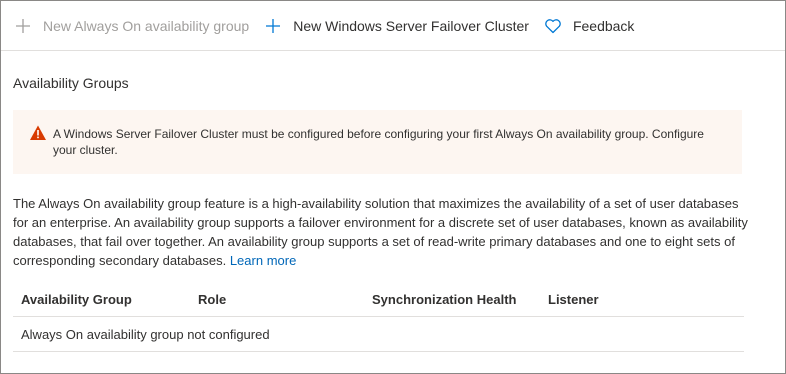 The height and width of the screenshot is (374, 786). I want to click on feedback-button: Feedback, so click(588, 26).